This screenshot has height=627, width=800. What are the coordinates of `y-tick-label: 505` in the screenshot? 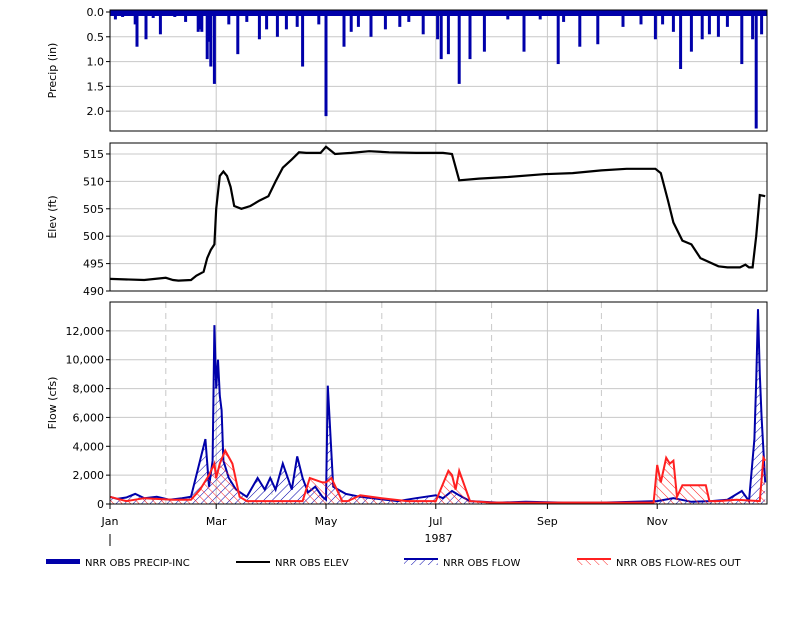 It's located at (93, 209).